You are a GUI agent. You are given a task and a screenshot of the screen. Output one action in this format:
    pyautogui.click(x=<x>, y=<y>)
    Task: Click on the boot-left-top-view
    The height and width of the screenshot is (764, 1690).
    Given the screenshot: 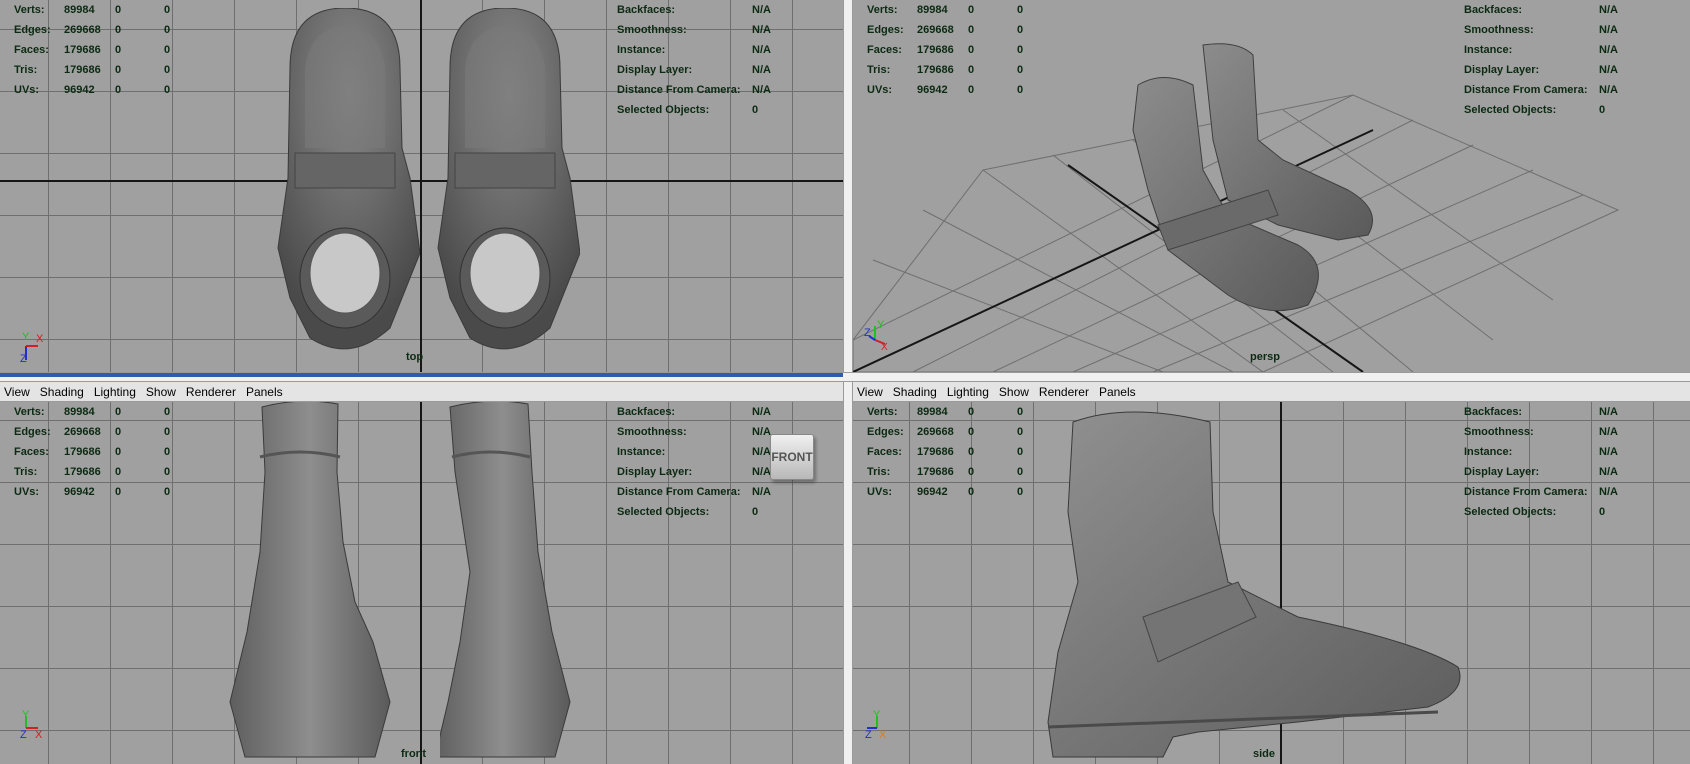 What is the action you would take?
    pyautogui.click(x=348, y=179)
    